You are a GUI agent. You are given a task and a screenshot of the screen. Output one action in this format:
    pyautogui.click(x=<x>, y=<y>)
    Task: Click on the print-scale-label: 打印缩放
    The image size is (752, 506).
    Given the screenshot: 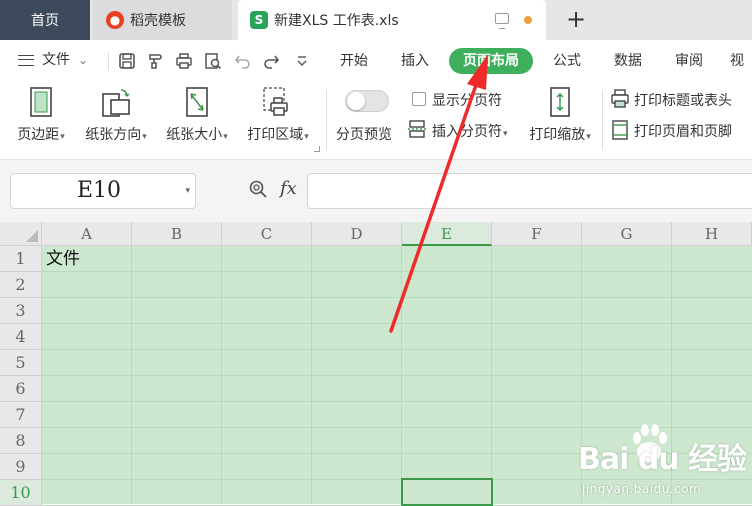 What is the action you would take?
    pyautogui.click(x=557, y=135)
    